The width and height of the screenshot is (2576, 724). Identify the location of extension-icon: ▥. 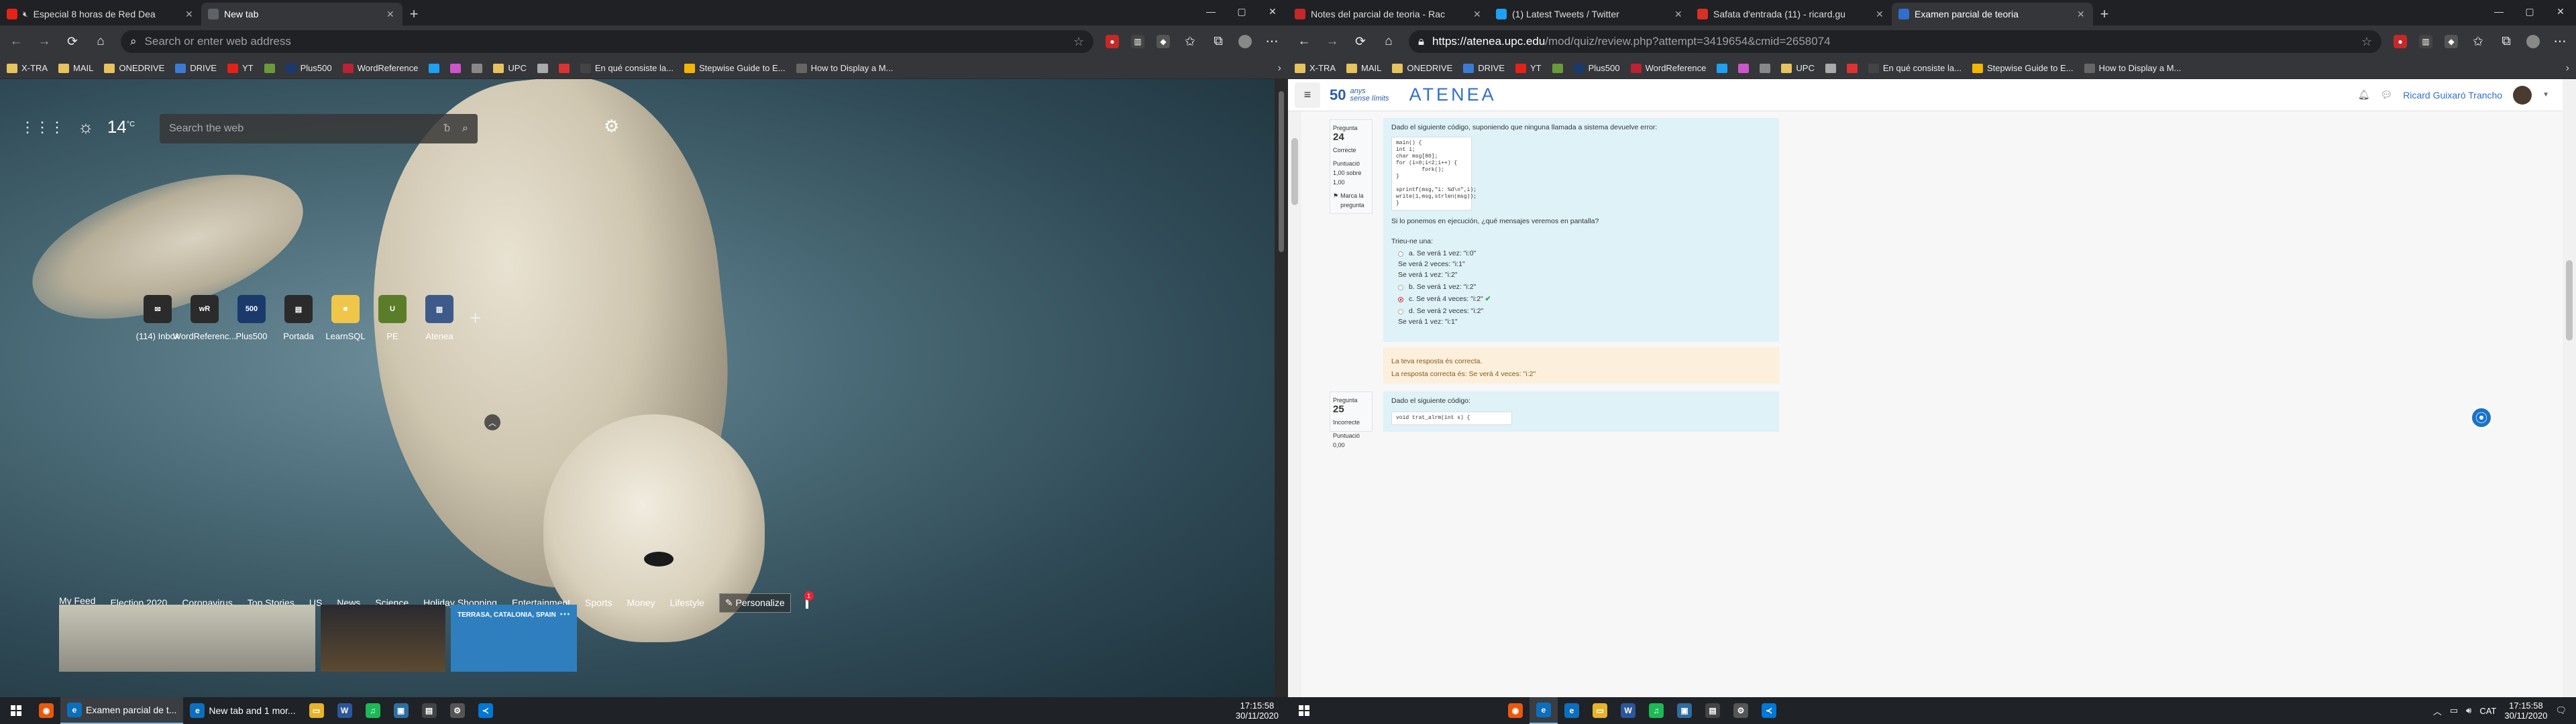
(1137, 41).